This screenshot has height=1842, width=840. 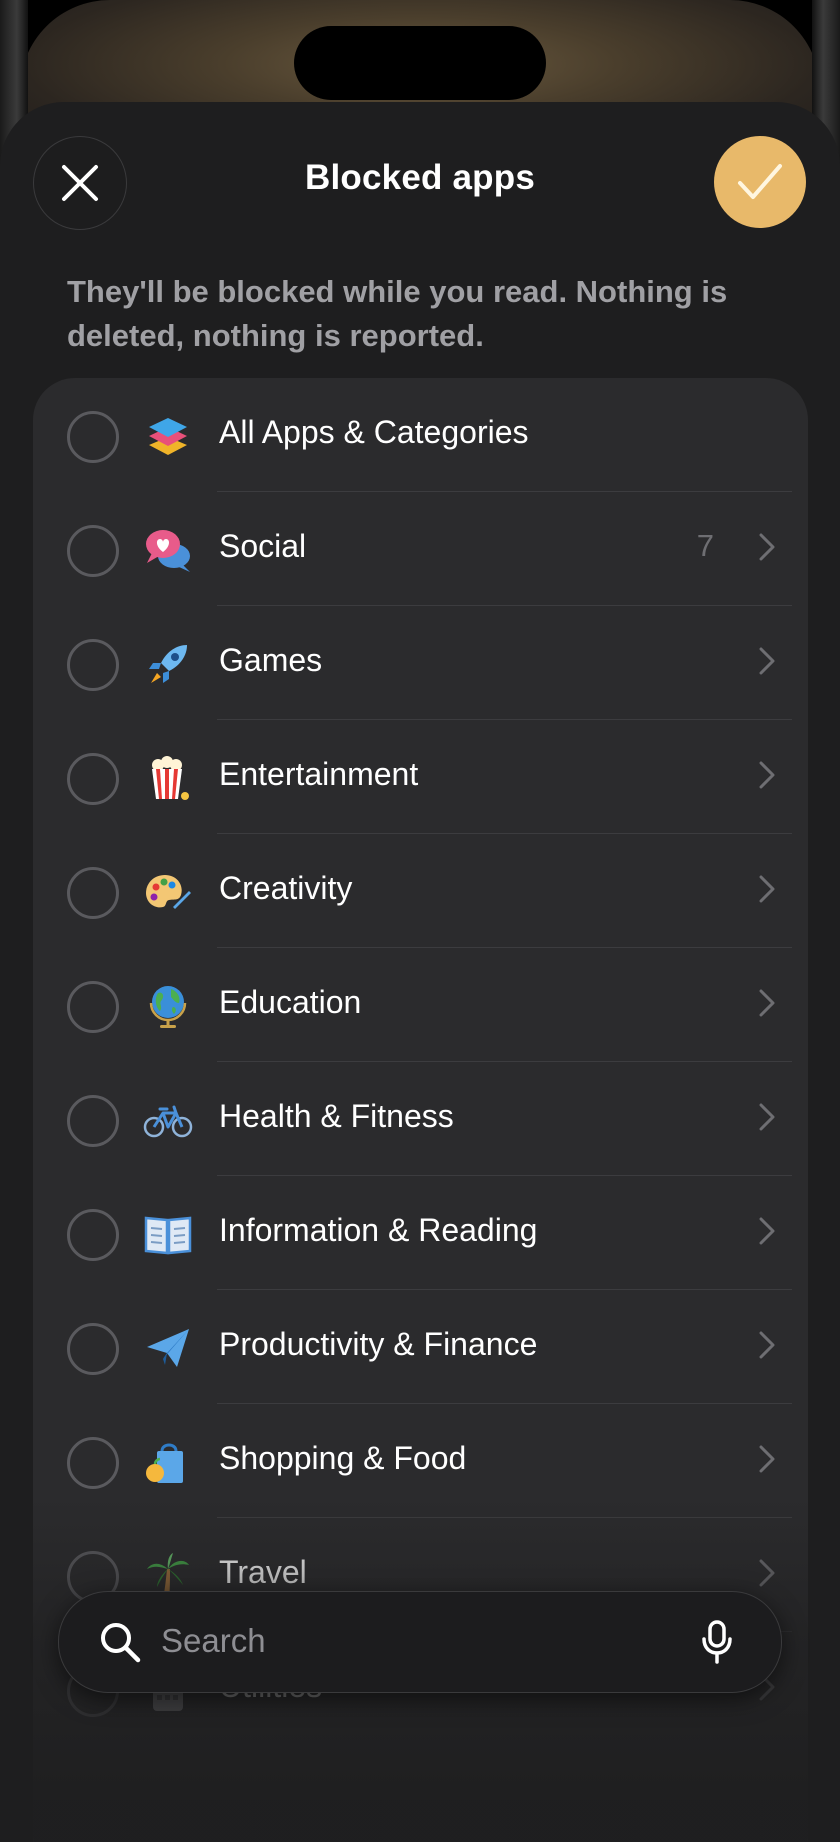 I want to click on checkmark-icon, so click(x=760, y=181).